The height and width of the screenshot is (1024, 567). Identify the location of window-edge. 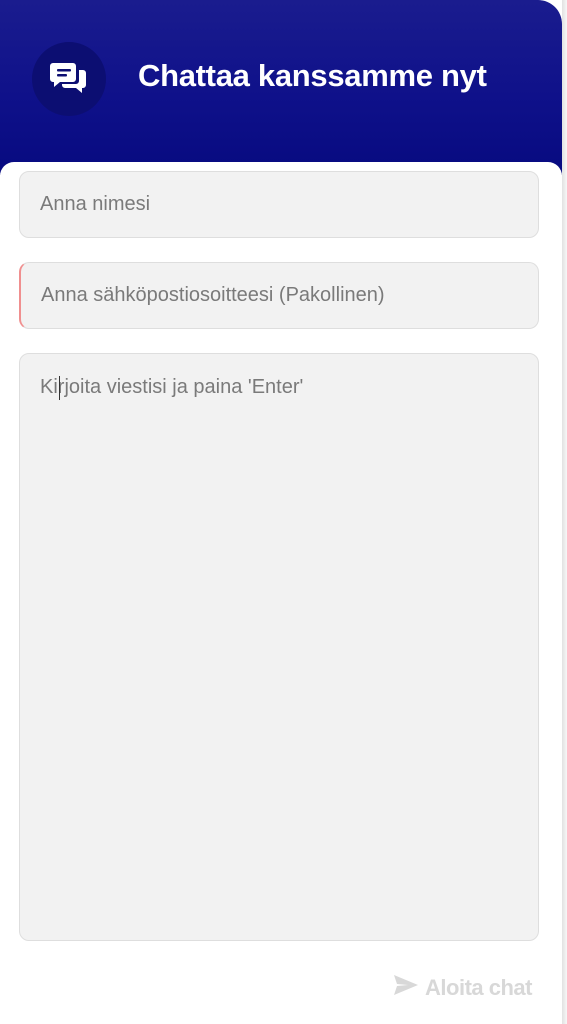
(564, 512).